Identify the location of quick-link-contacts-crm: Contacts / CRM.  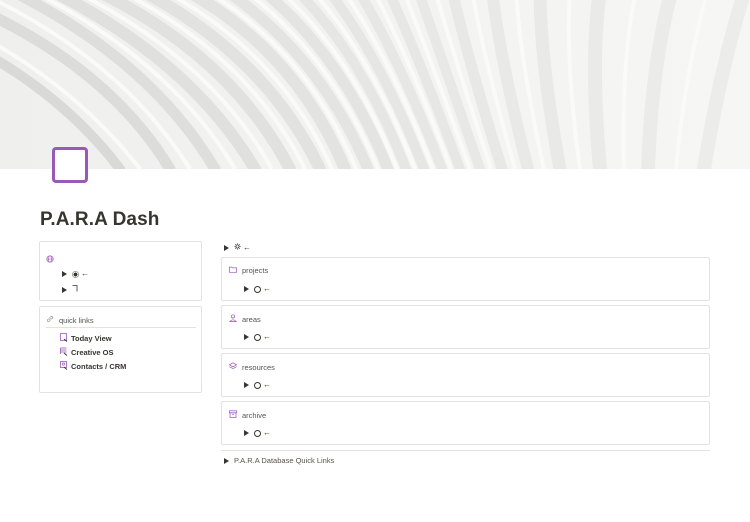
(93, 366).